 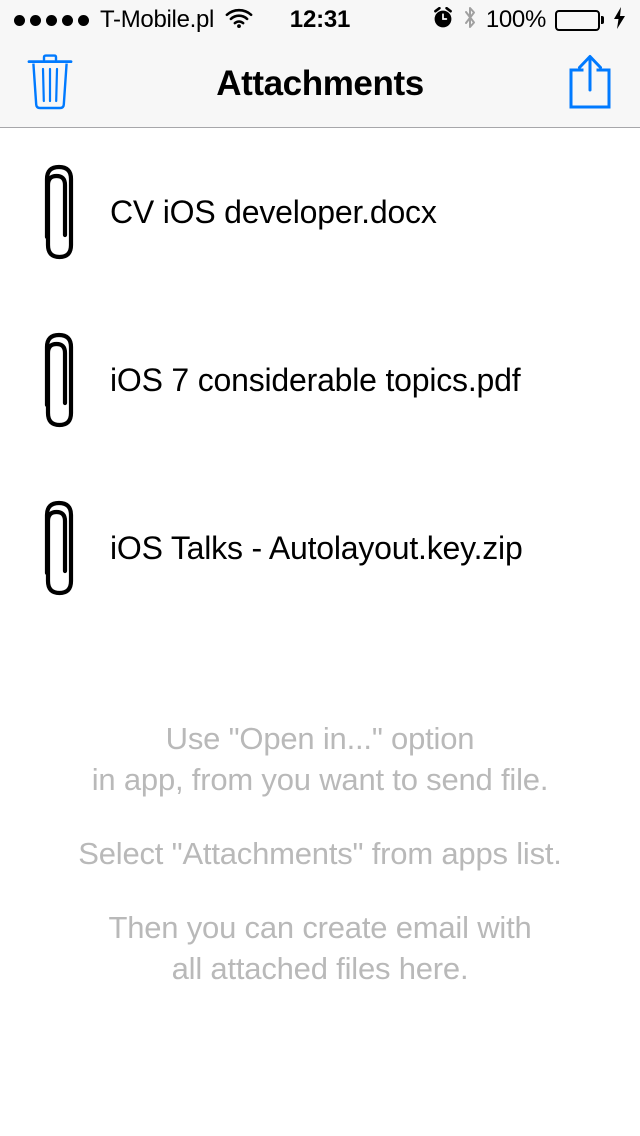 I want to click on instruction-line: in app, from you want to send file., so click(x=320, y=779).